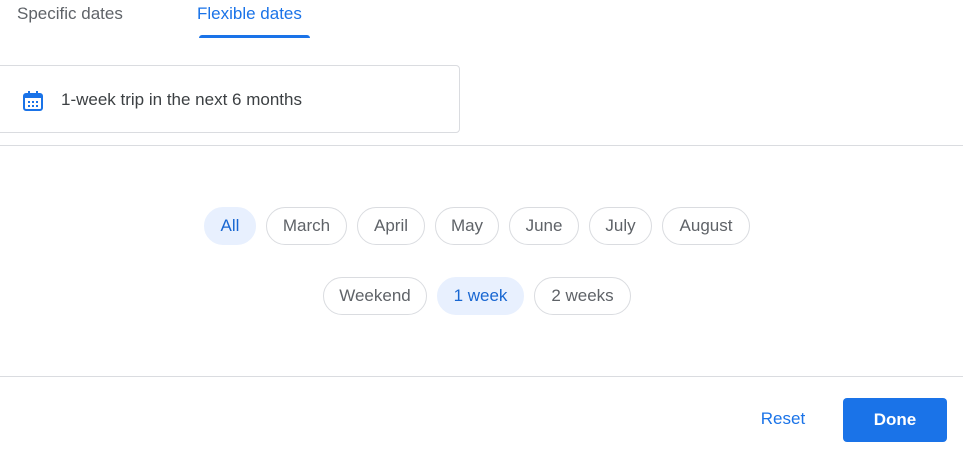 The width and height of the screenshot is (963, 455). What do you see at coordinates (306, 226) in the screenshot?
I see `chip-month-march: March` at bounding box center [306, 226].